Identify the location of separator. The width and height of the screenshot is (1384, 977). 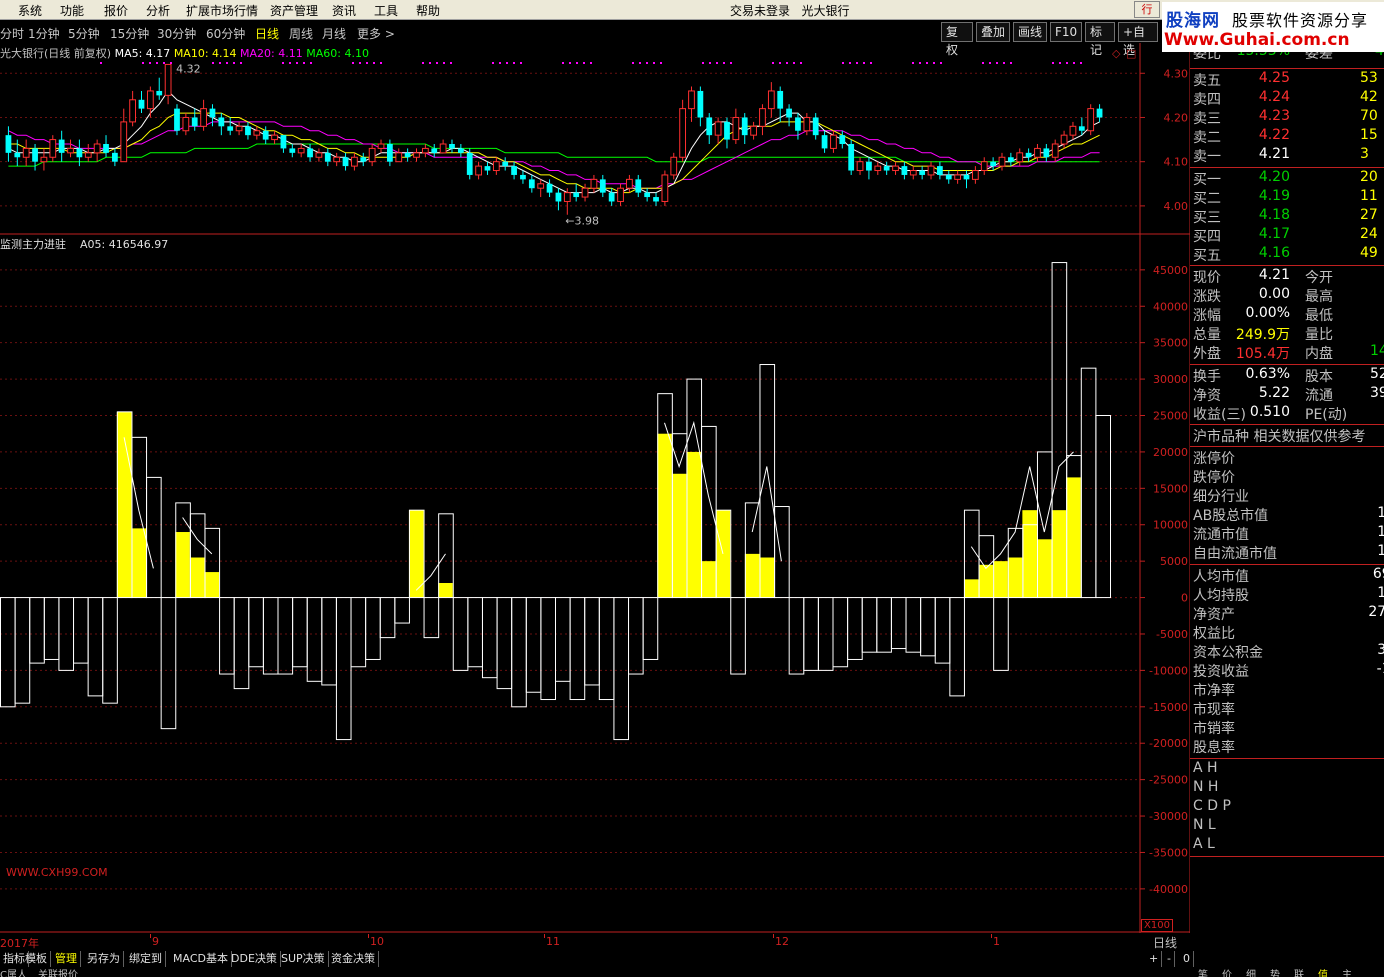
(1287, 758).